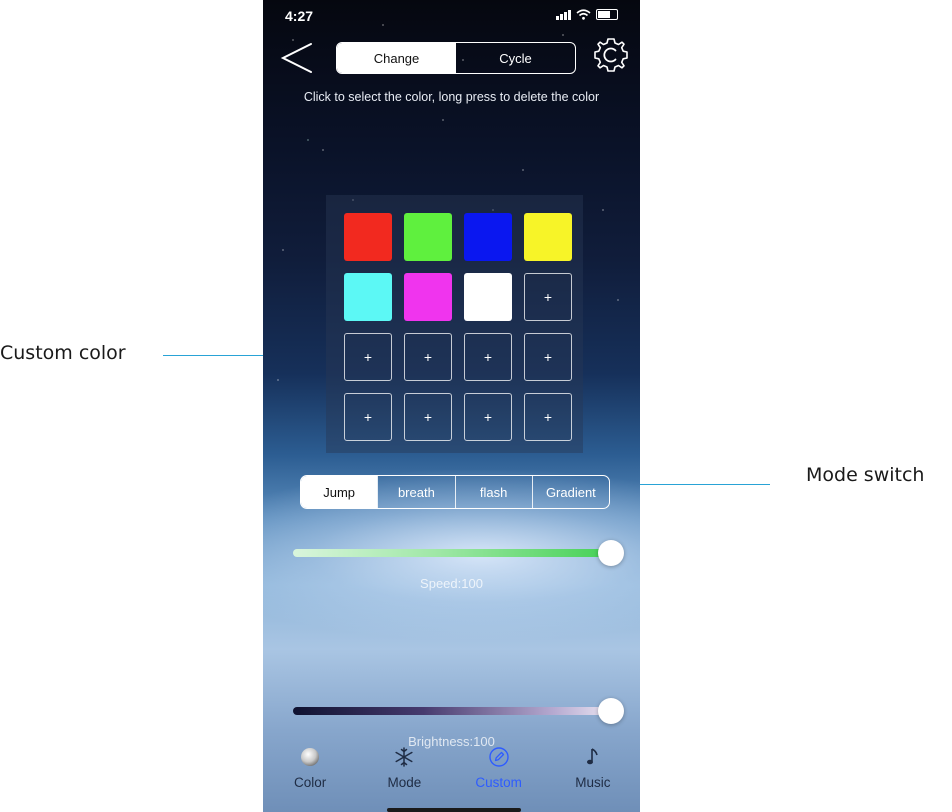 This screenshot has width=952, height=812. I want to click on speed-label: Speed:100, so click(451, 583).